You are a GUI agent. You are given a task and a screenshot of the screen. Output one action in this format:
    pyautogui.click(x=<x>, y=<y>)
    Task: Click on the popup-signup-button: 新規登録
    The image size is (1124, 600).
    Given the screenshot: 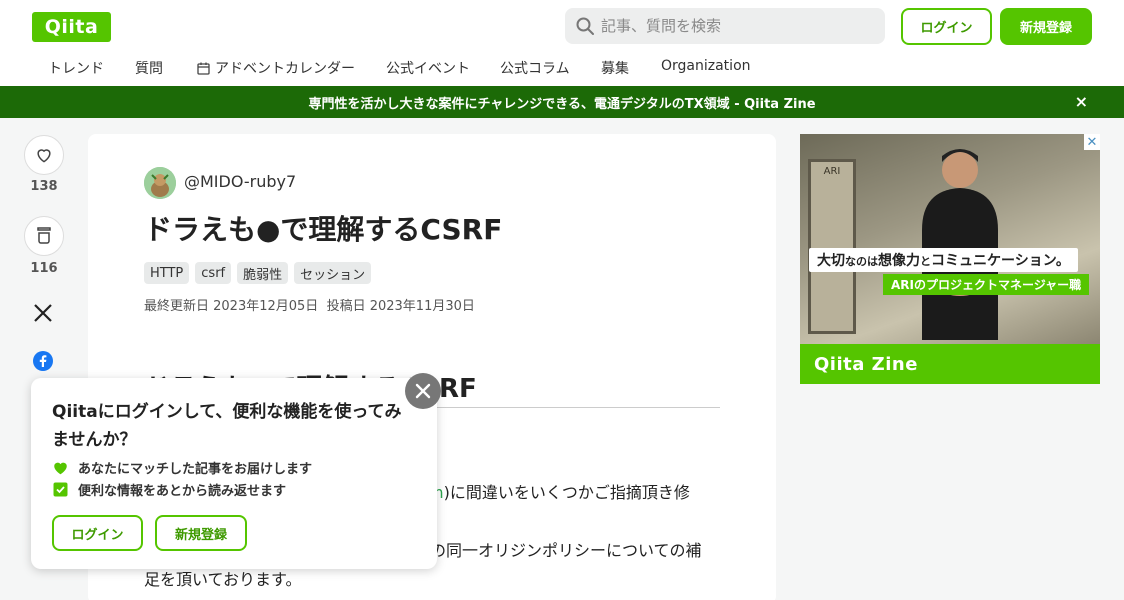 What is the action you would take?
    pyautogui.click(x=201, y=533)
    